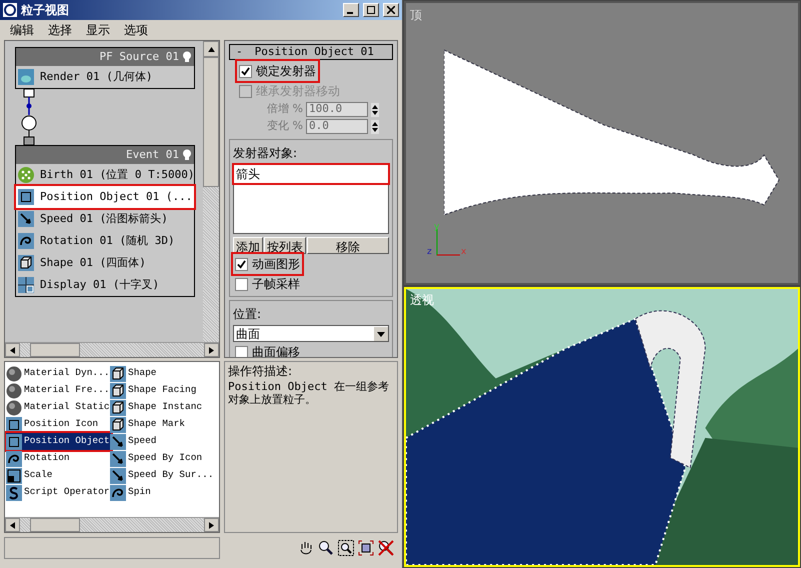  What do you see at coordinates (463, 252) in the screenshot?
I see `axis-label: x` at bounding box center [463, 252].